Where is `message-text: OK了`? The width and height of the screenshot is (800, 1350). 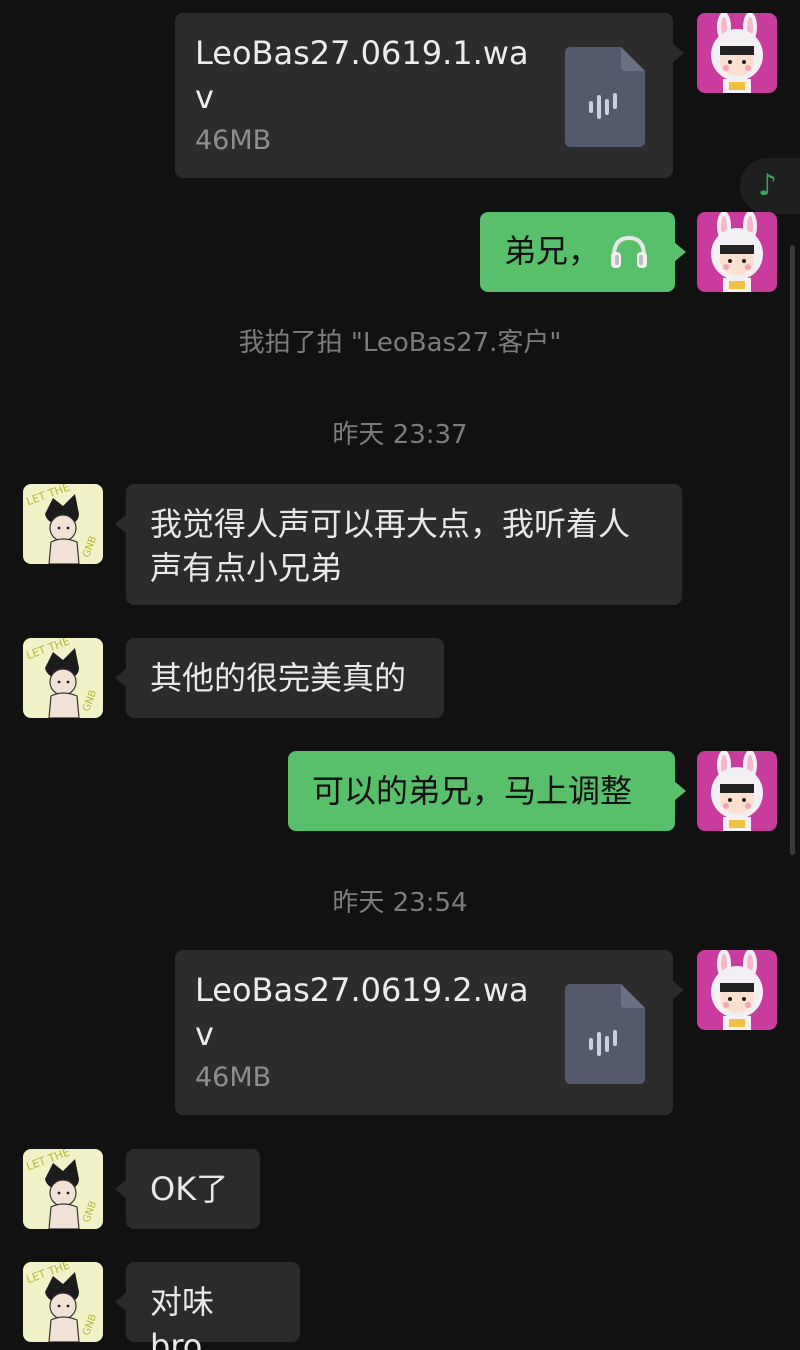
message-text: OK了 is located at coordinates (189, 1189).